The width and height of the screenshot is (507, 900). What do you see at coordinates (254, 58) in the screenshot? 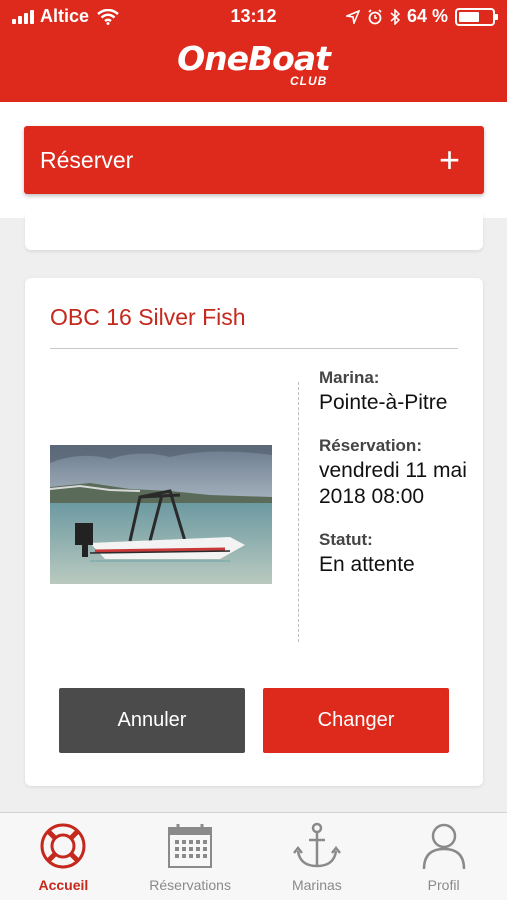
I see `logo-main: OneBoat` at bounding box center [254, 58].